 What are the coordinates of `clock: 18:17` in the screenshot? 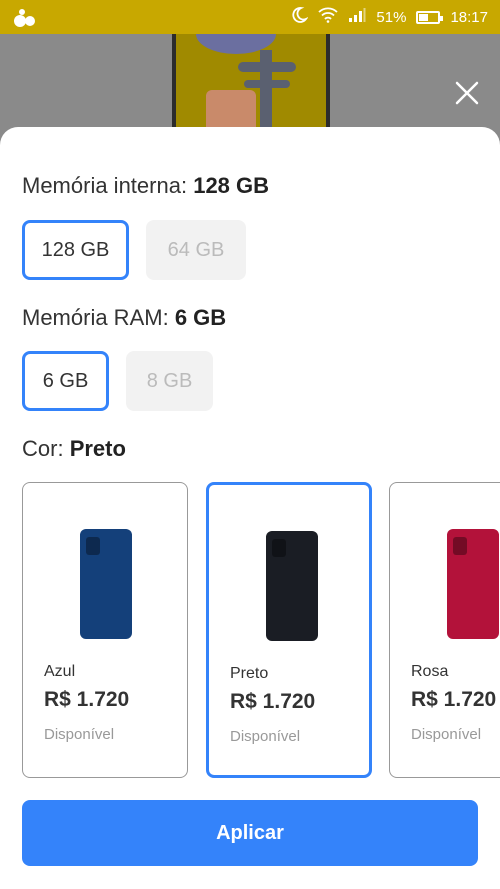 It's located at (469, 17).